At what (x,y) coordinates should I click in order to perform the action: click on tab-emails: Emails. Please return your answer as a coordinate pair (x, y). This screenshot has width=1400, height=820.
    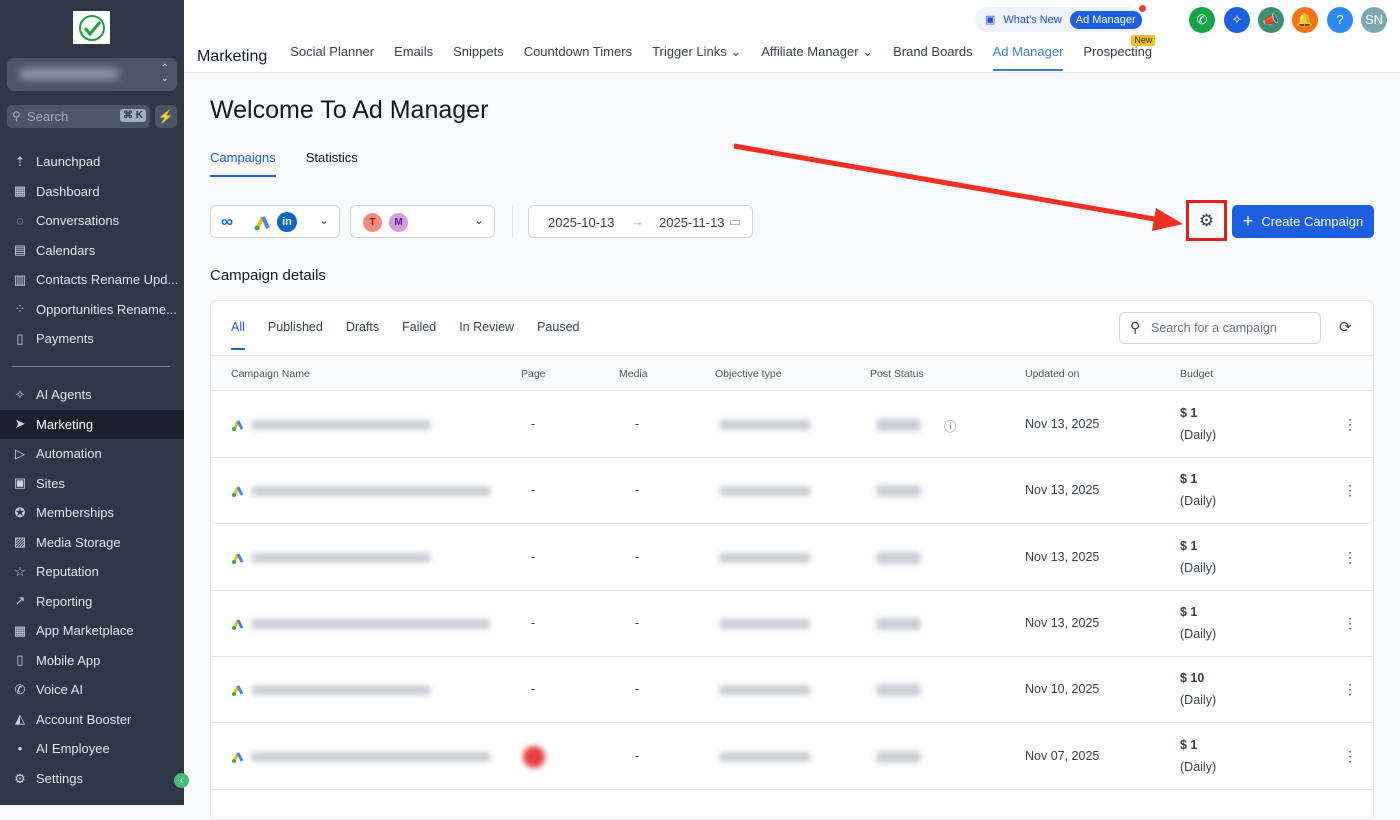
    Looking at the image, I should click on (413, 57).